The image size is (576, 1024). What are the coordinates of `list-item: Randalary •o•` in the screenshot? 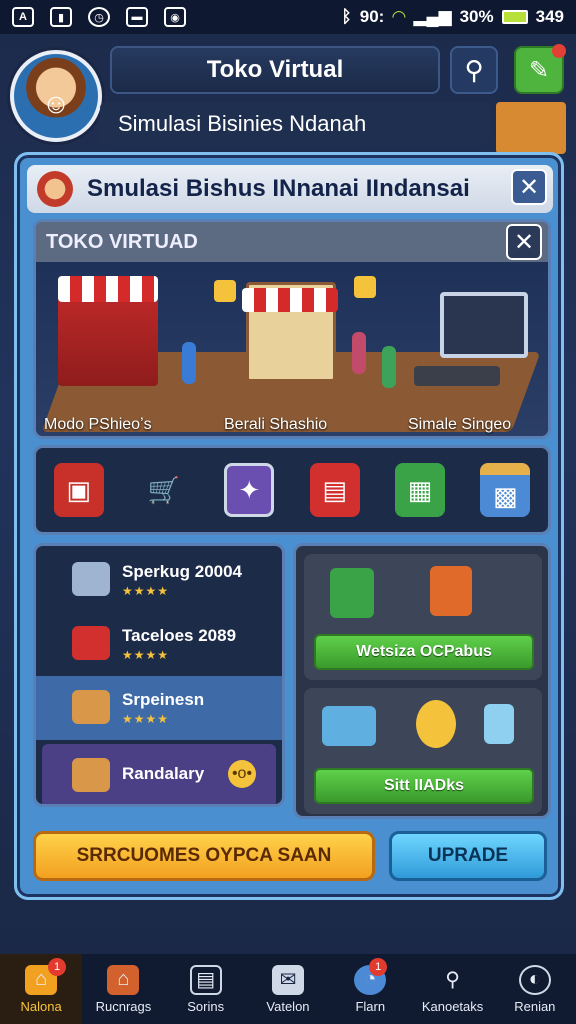 It's located at (159, 774).